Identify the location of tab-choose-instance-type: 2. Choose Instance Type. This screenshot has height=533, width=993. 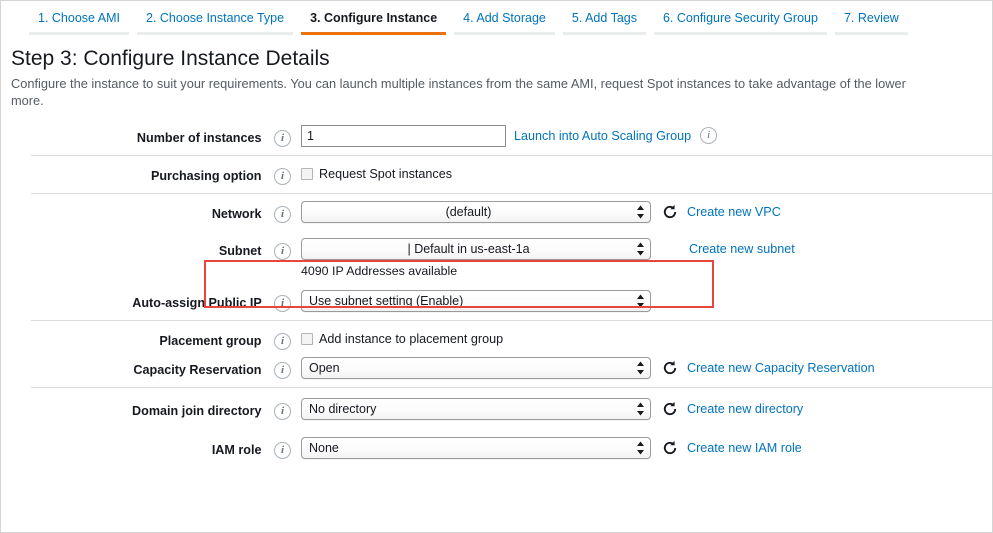
(215, 22).